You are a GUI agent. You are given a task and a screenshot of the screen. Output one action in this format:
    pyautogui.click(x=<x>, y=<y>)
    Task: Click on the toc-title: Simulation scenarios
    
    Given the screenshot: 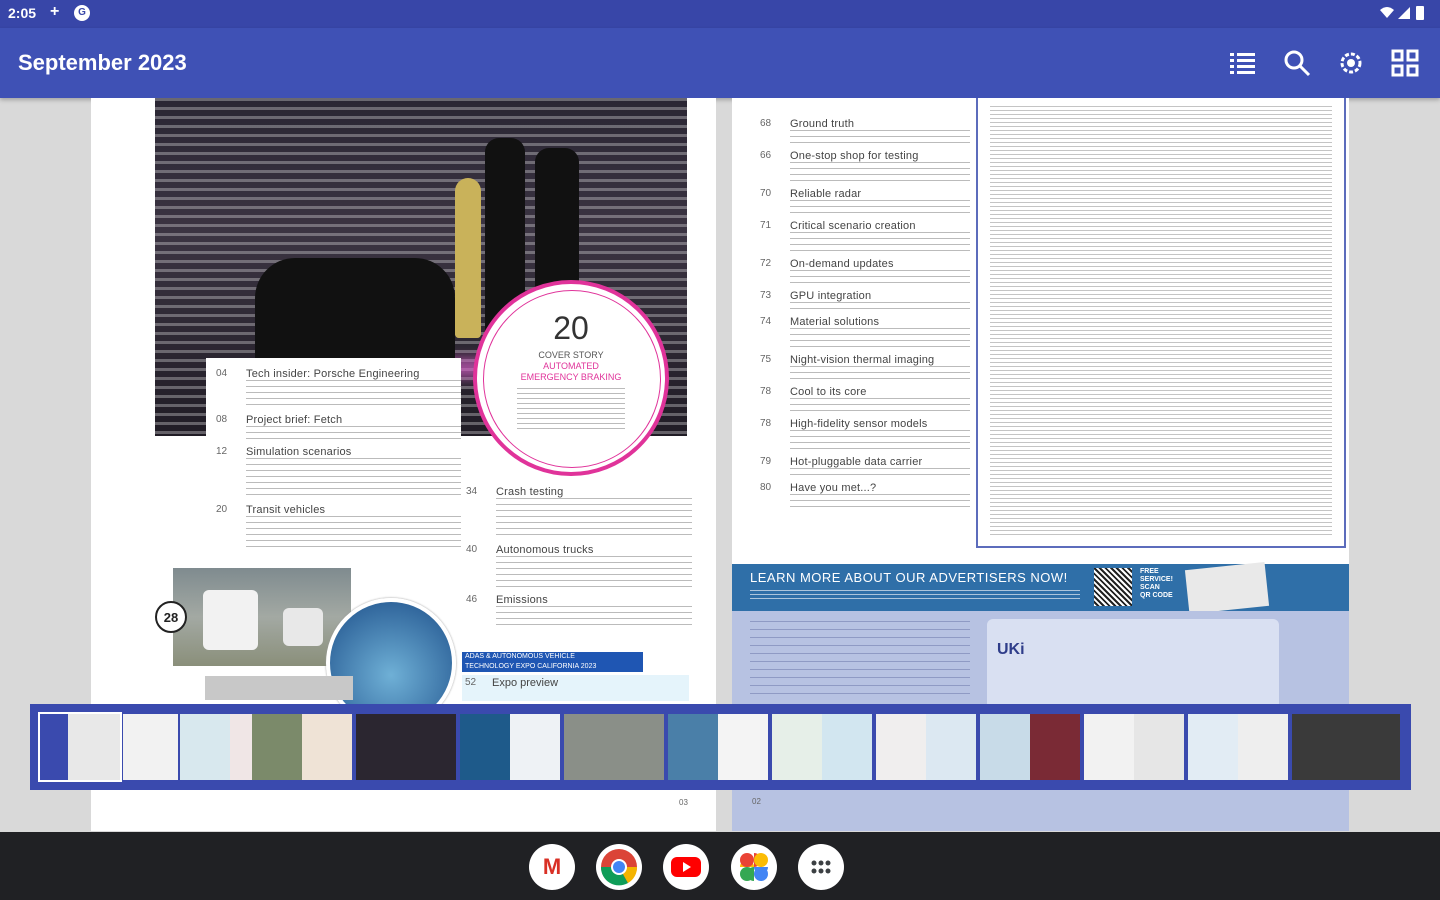 What is the action you would take?
    pyautogui.click(x=299, y=452)
    